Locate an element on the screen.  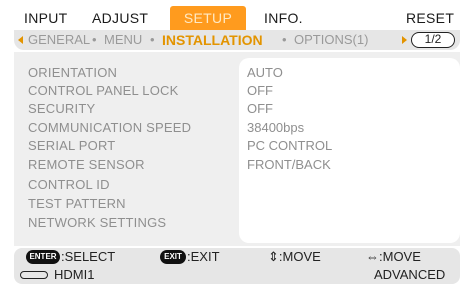
tab-adjust: ADJUST is located at coordinates (120, 18).